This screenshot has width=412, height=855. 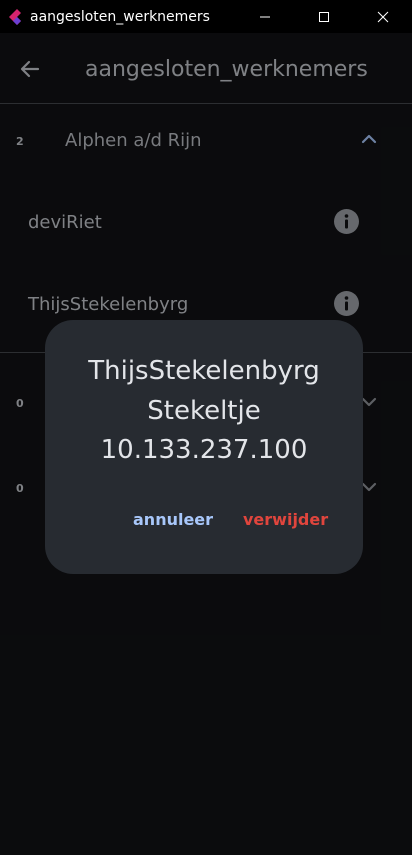 I want to click on minimize-button, so click(x=264, y=16).